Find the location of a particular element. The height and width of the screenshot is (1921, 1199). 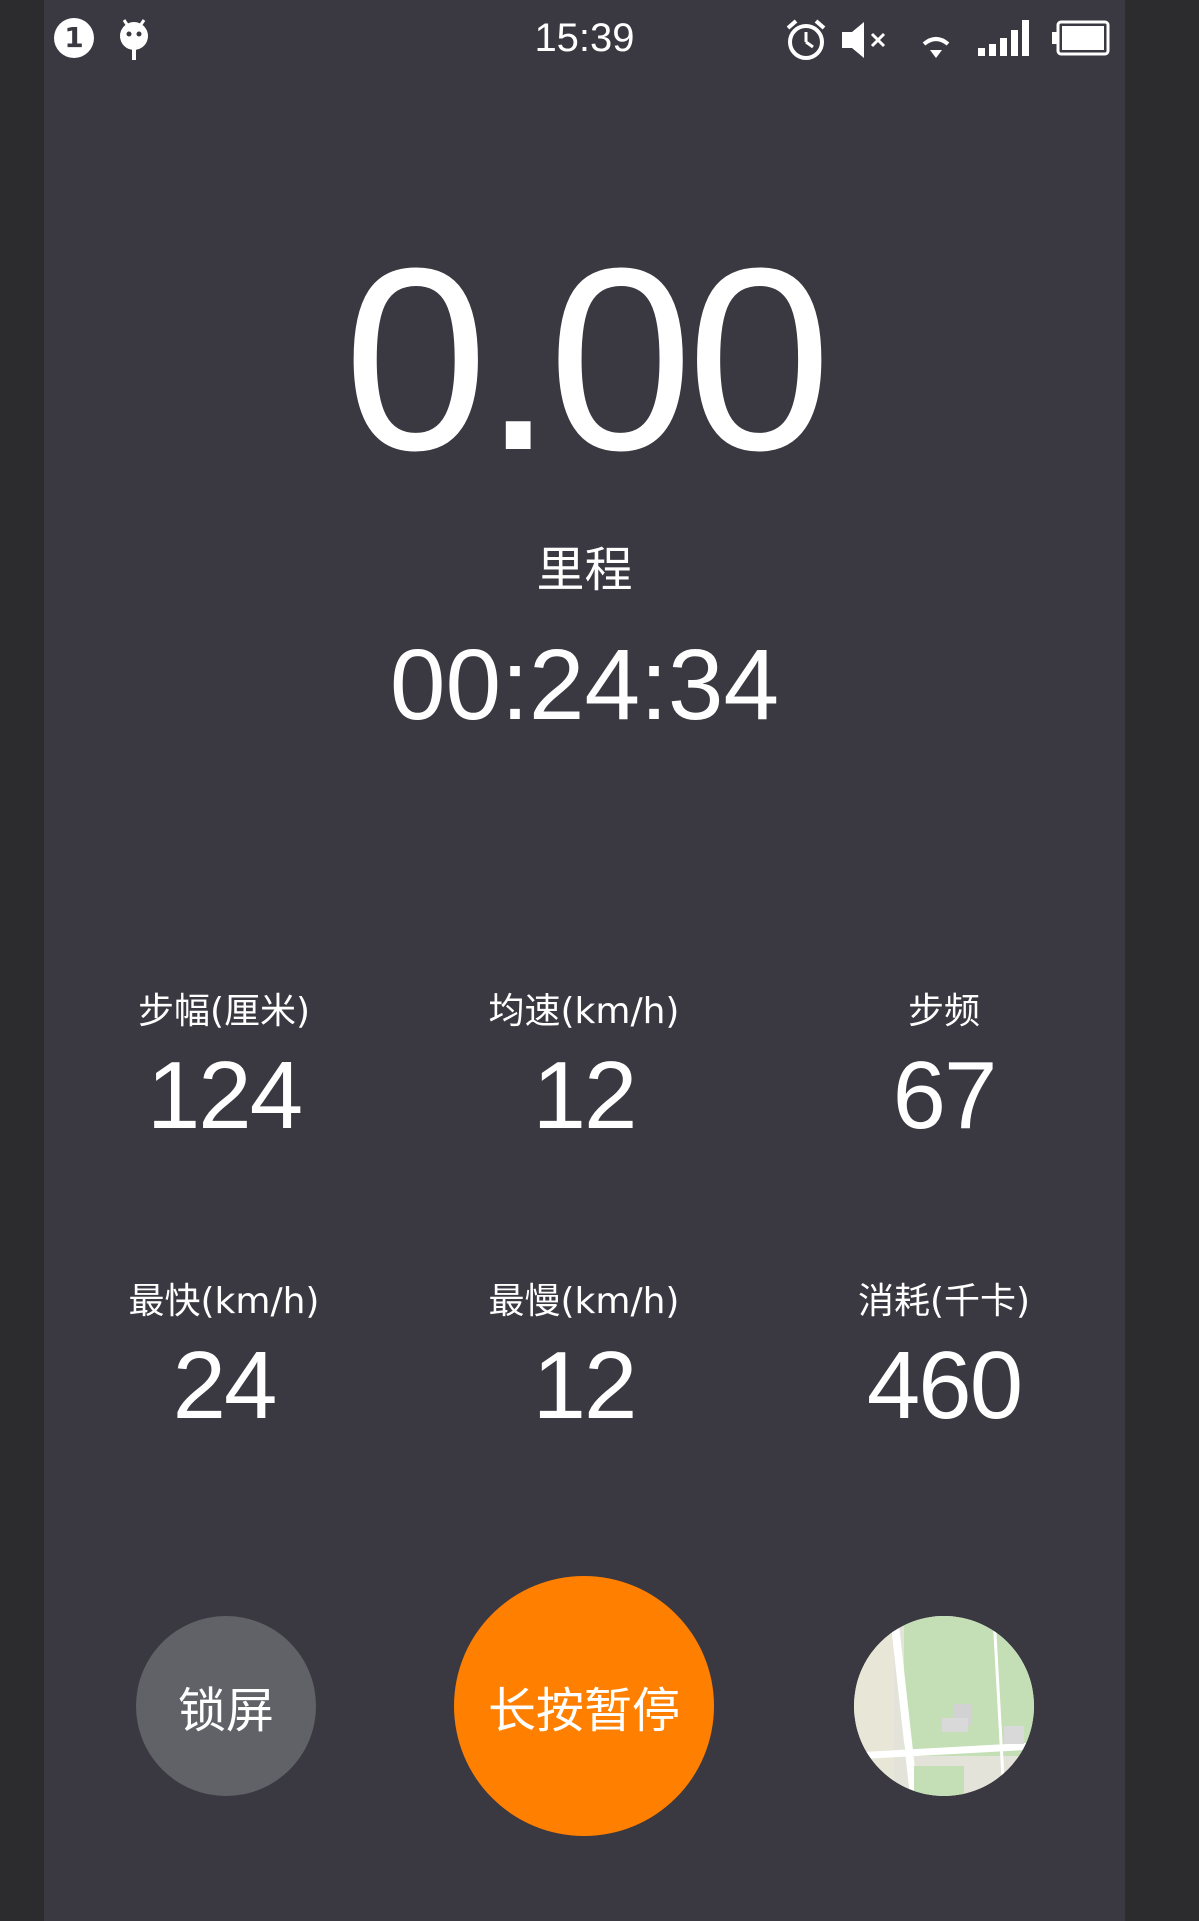

stat-label: 步频 is located at coordinates (943, 1011).